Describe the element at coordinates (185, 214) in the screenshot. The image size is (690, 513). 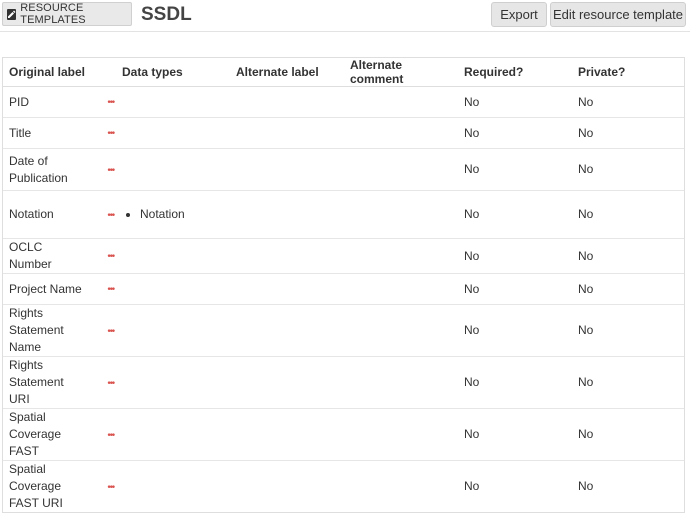
I see `data-type-item: Notation` at that location.